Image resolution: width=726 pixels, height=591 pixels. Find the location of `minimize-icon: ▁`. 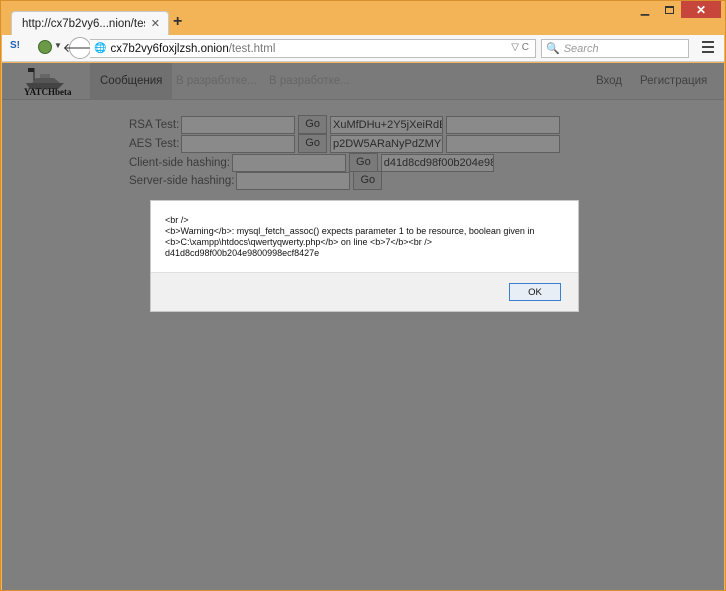

minimize-icon: ▁ is located at coordinates (645, 9).